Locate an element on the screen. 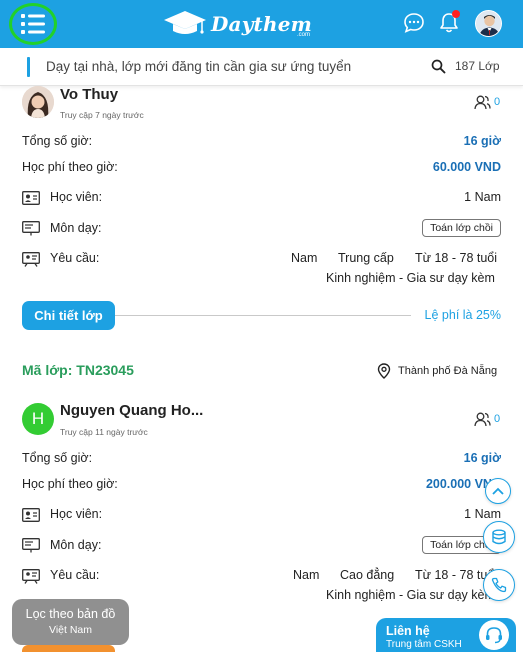 The height and width of the screenshot is (652, 523). menu-list-icon is located at coordinates (33, 24).